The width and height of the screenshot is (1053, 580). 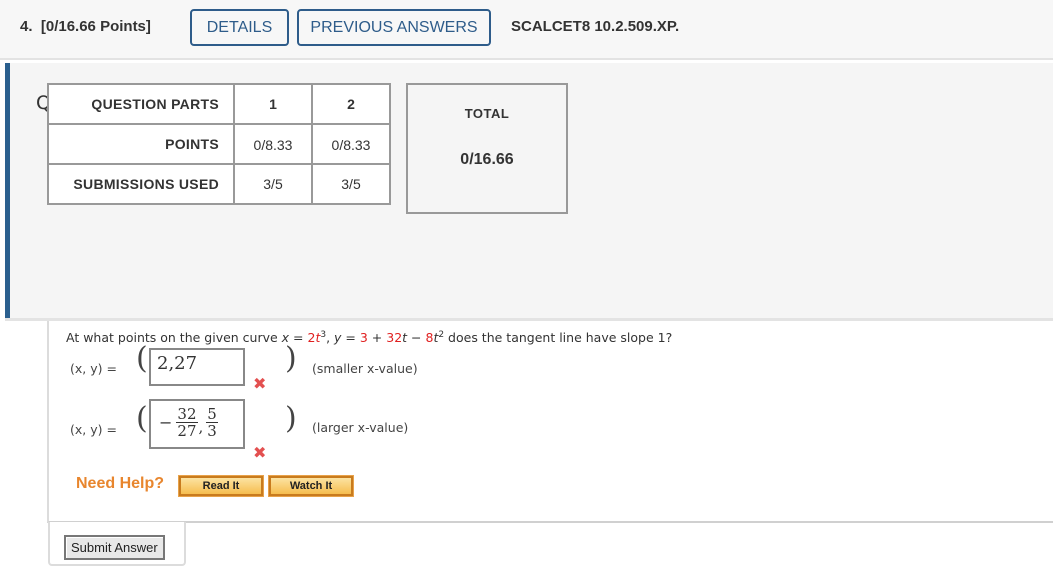 I want to click on panel-accent-bar, so click(x=7, y=190).